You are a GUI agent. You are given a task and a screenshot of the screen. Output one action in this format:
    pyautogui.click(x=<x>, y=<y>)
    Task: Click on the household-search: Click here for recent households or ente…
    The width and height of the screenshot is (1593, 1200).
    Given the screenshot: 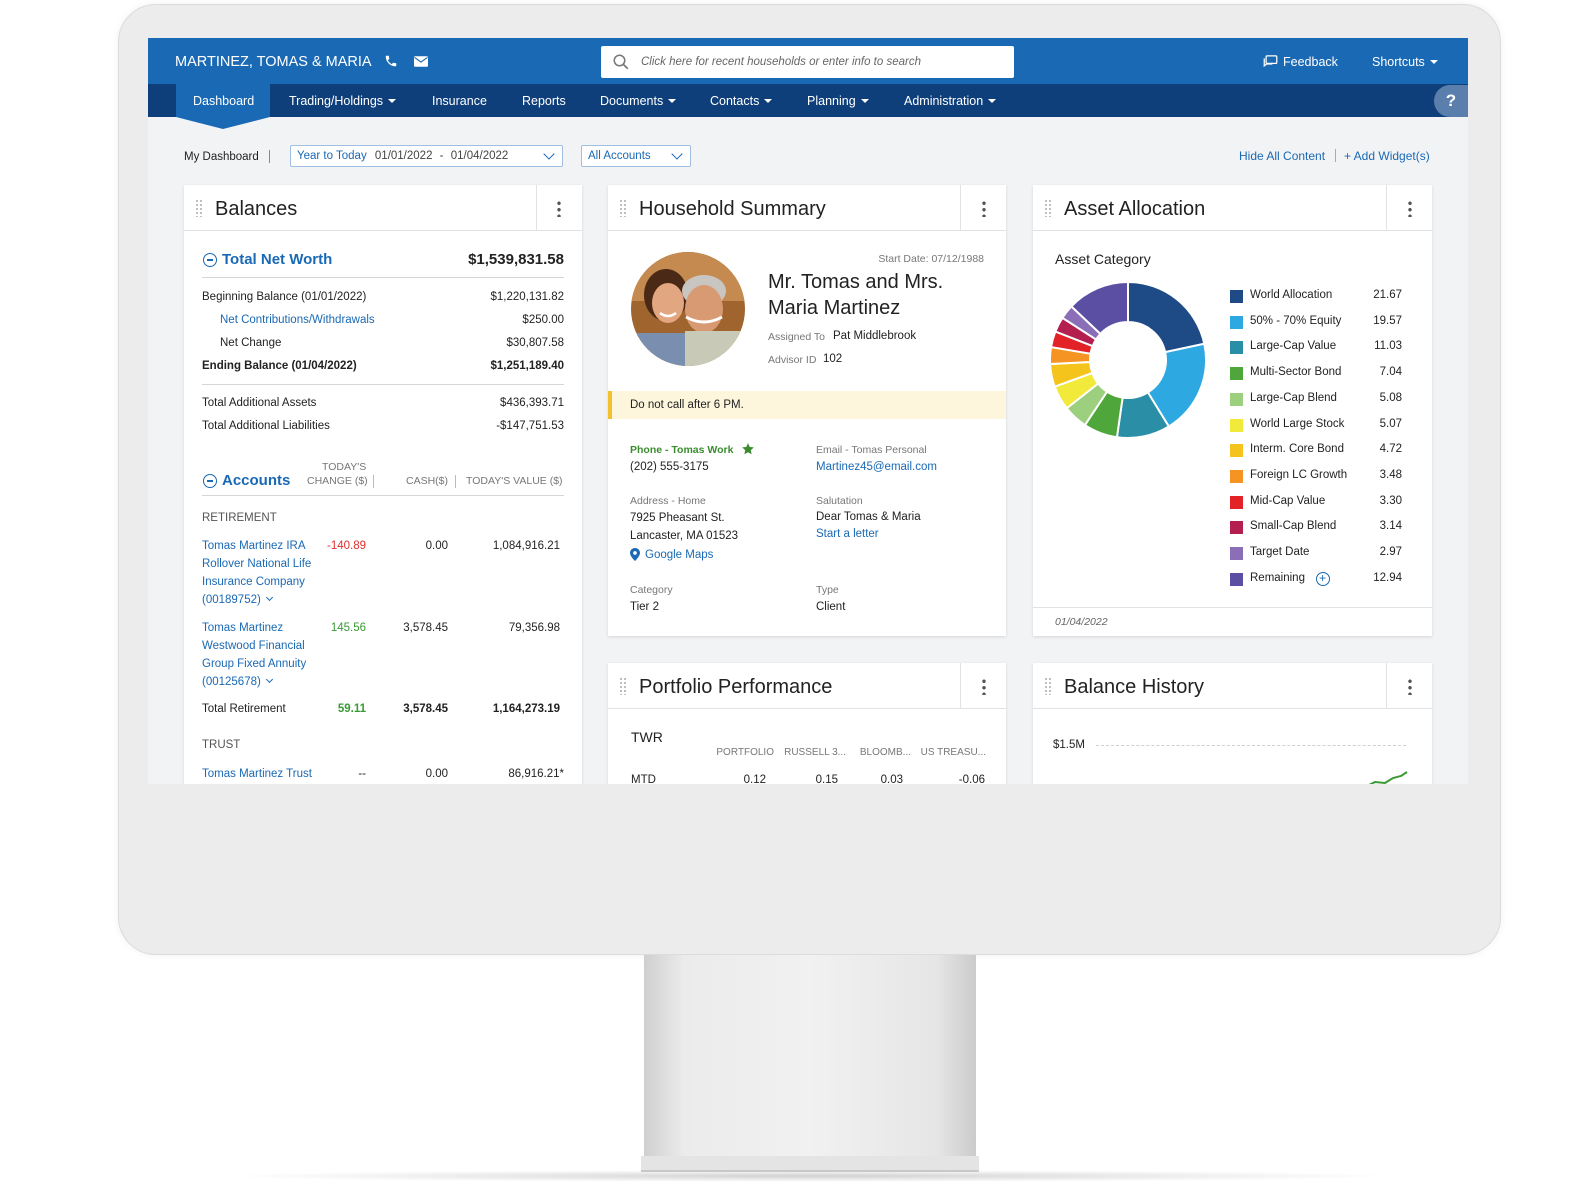 What is the action you would take?
    pyautogui.click(x=807, y=62)
    